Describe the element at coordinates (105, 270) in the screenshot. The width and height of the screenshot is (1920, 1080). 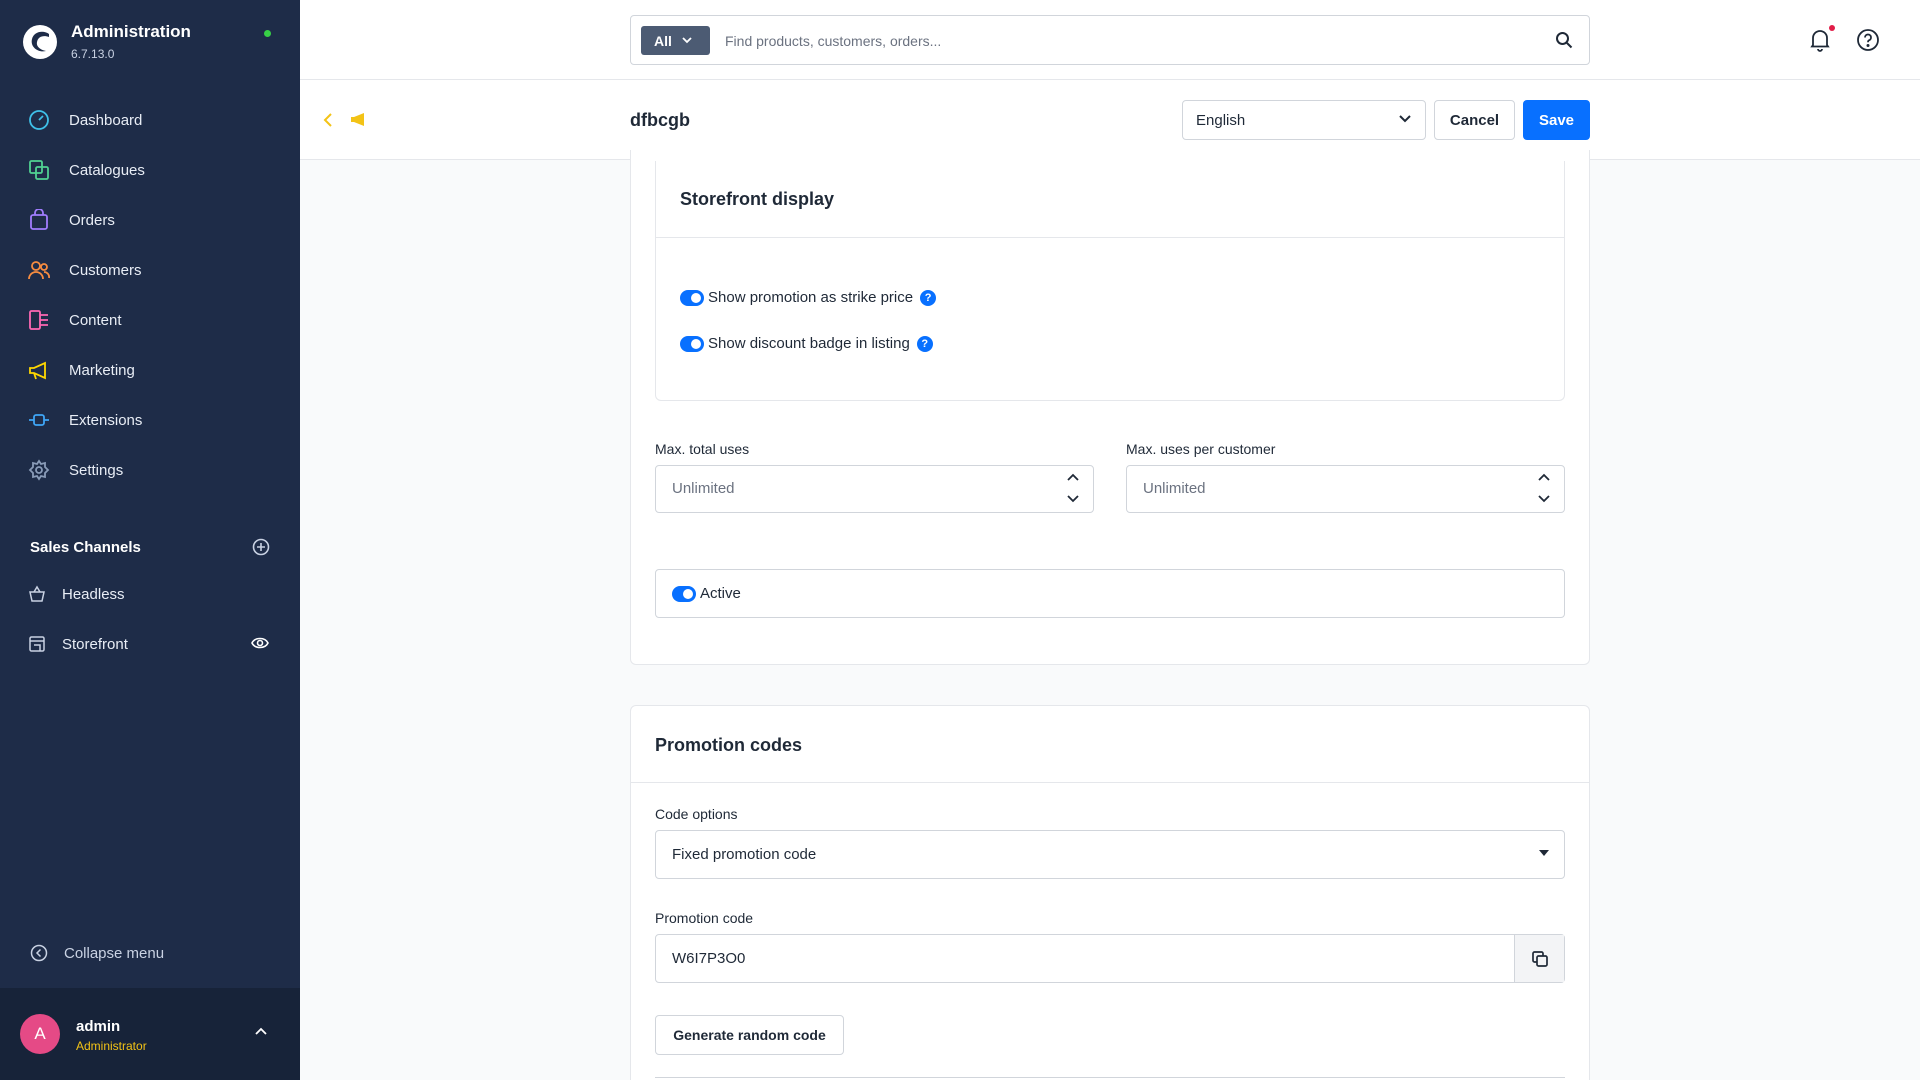
I see `sidebar-item-label: Customers` at that location.